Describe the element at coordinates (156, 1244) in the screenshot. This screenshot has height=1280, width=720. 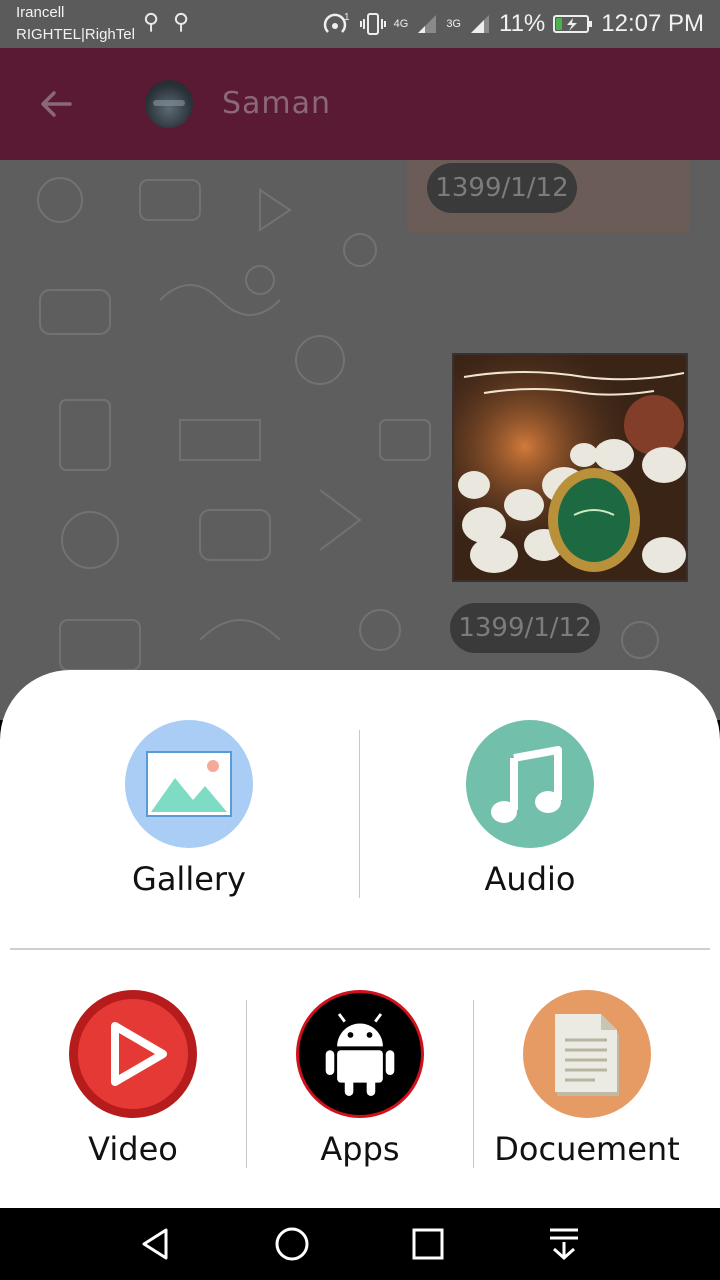
I see `back-triangle-icon` at that location.